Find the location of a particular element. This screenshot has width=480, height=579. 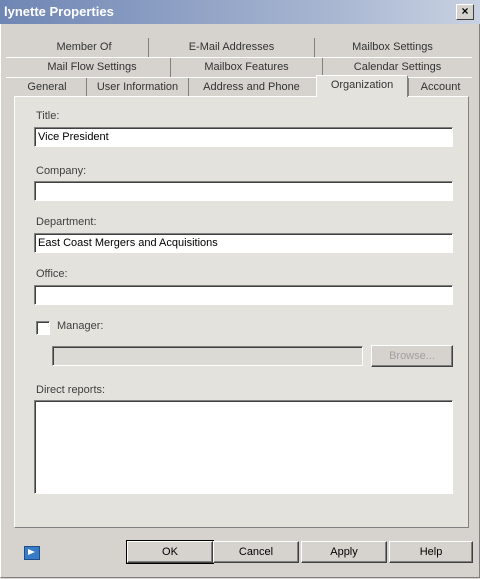

tab-user-information: User Information is located at coordinates (137, 87).